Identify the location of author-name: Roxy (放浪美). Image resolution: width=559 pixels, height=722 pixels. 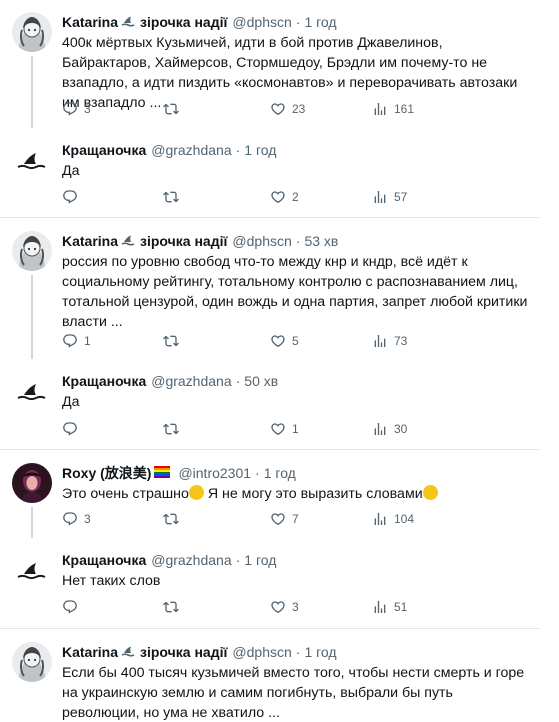
(106, 473).